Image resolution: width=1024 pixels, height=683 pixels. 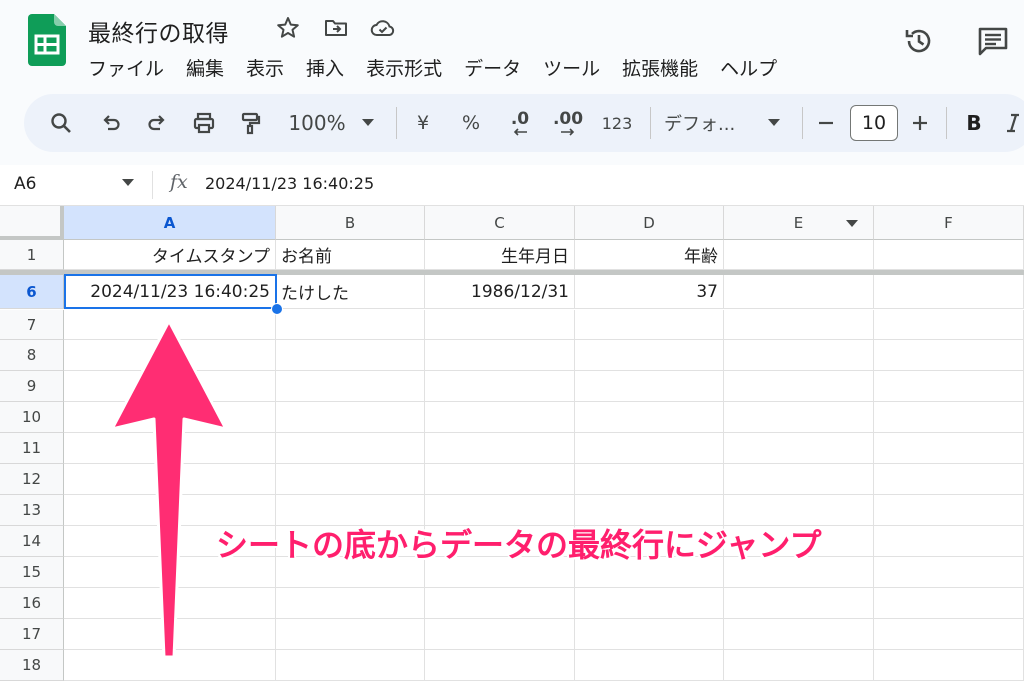 I want to click on zoom-value: 100%, so click(x=317, y=123).